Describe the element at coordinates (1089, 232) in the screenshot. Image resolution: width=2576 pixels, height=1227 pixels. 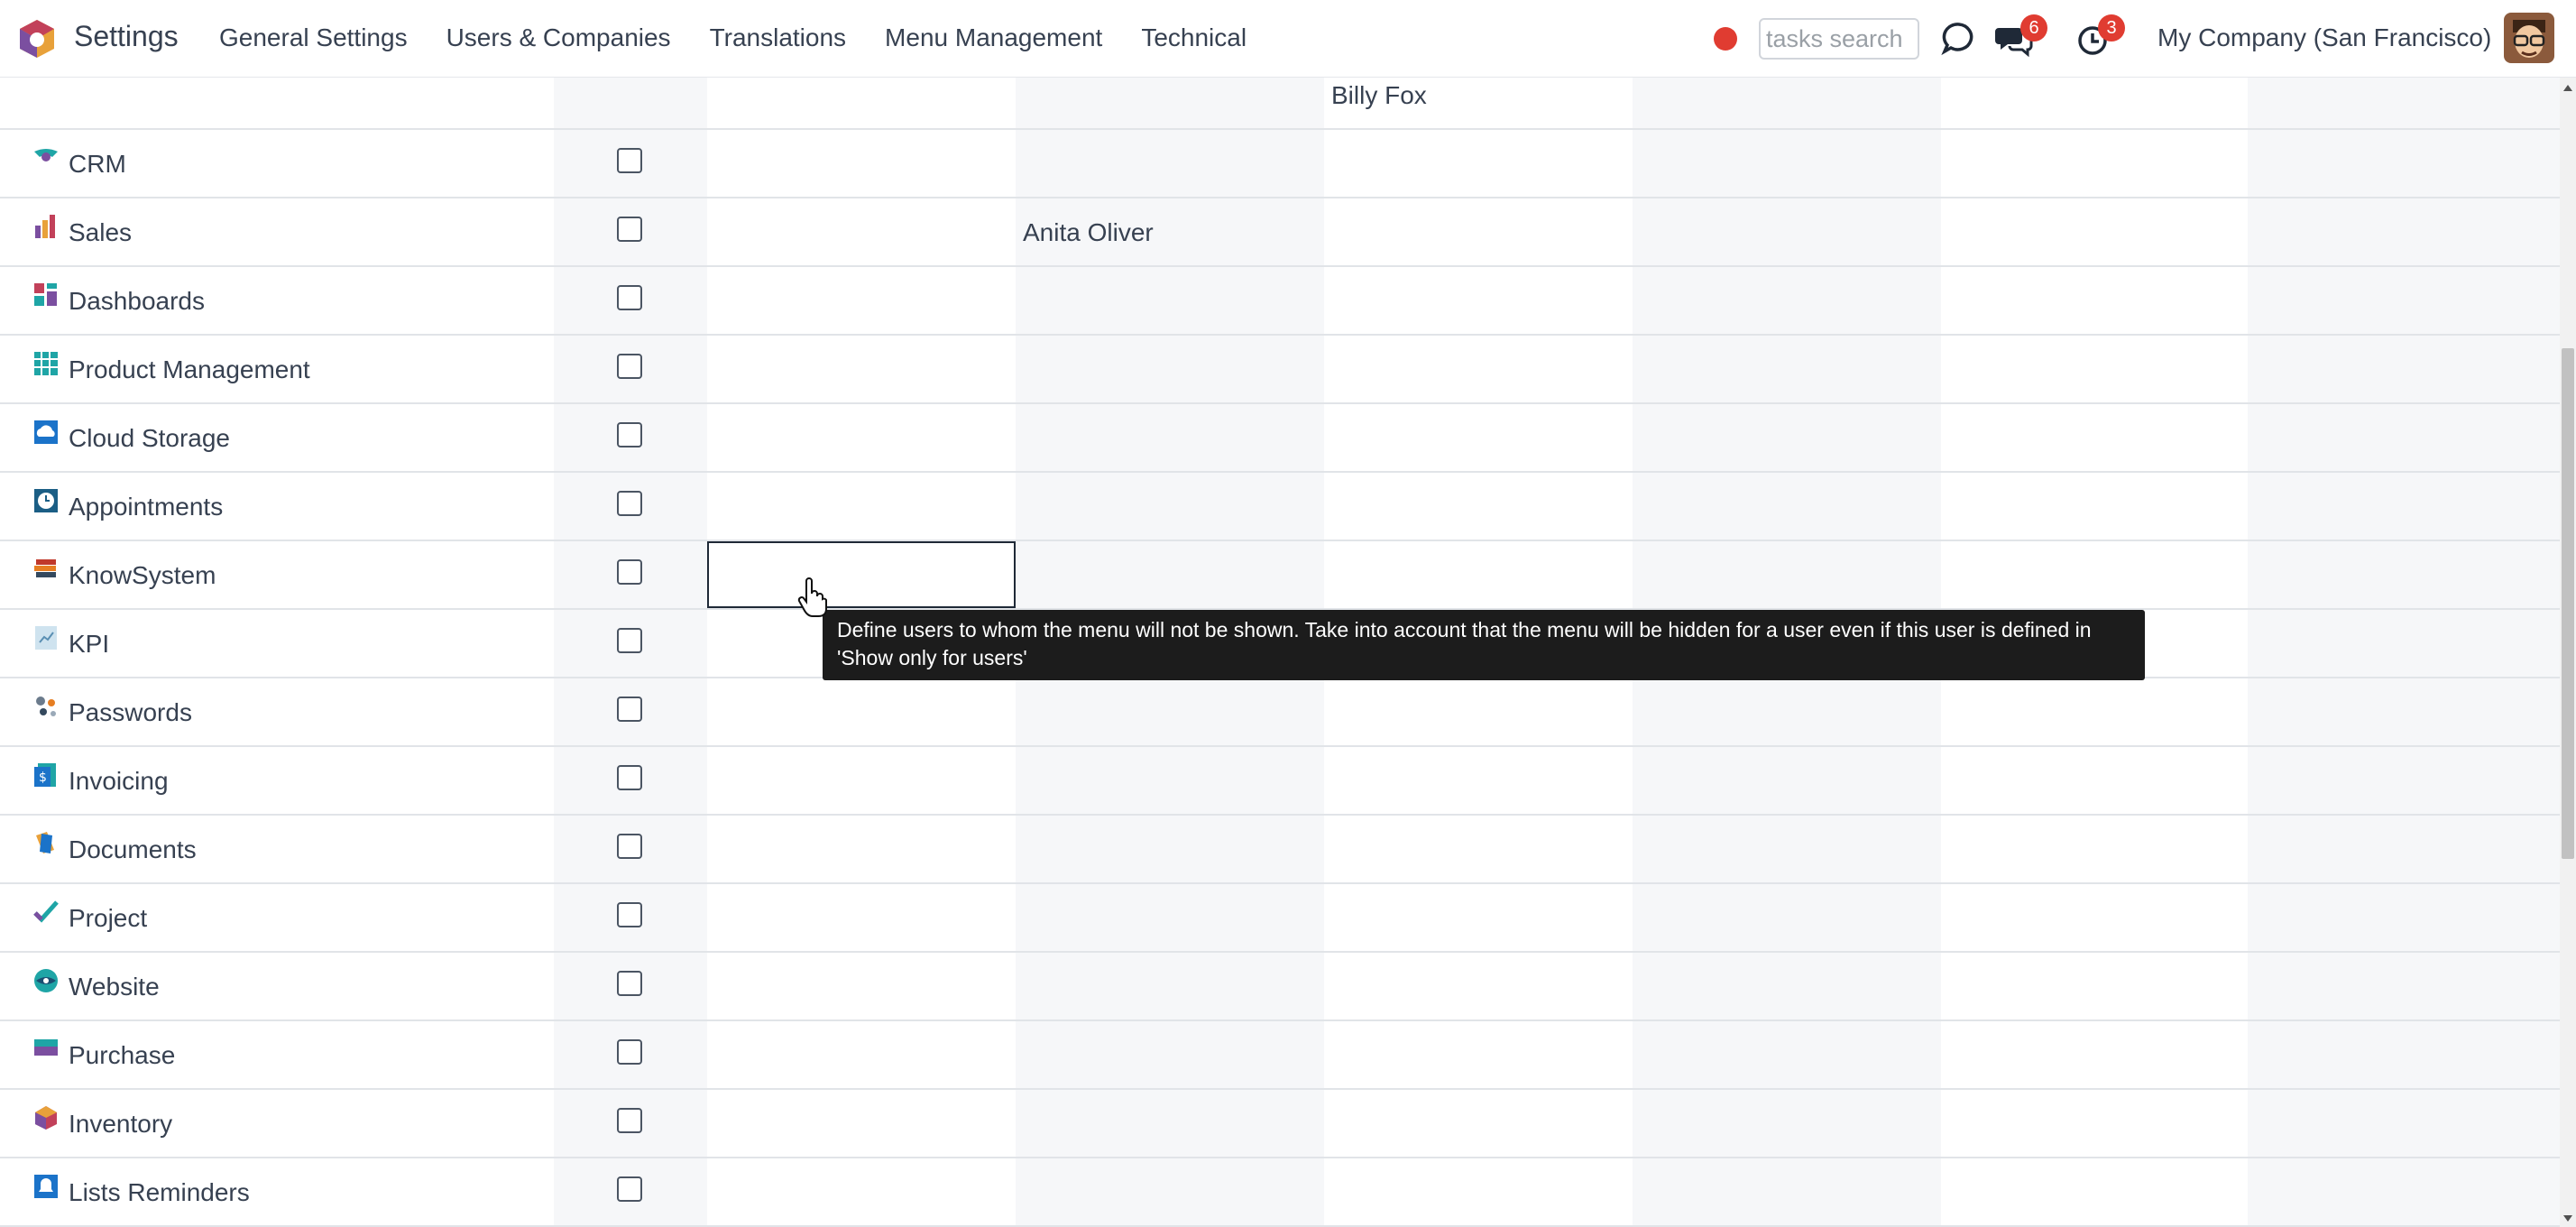
I see `hidden-user-anita-oliver: Anita Oliver` at that location.